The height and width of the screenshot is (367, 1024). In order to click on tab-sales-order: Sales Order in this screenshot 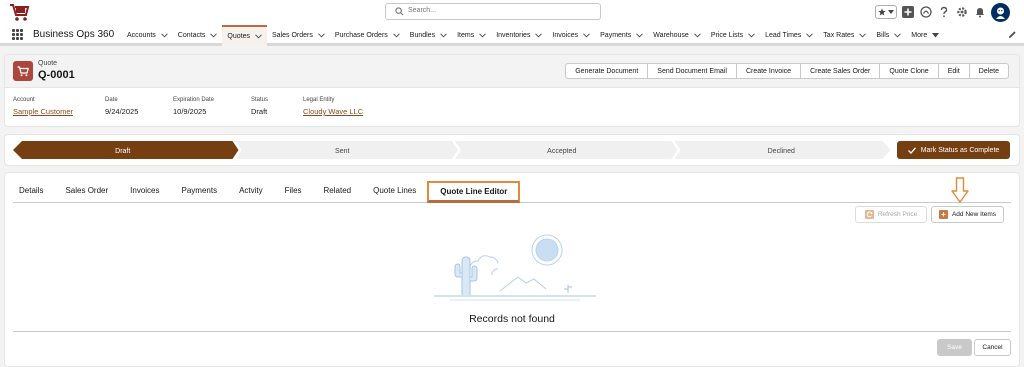, I will do `click(86, 190)`.